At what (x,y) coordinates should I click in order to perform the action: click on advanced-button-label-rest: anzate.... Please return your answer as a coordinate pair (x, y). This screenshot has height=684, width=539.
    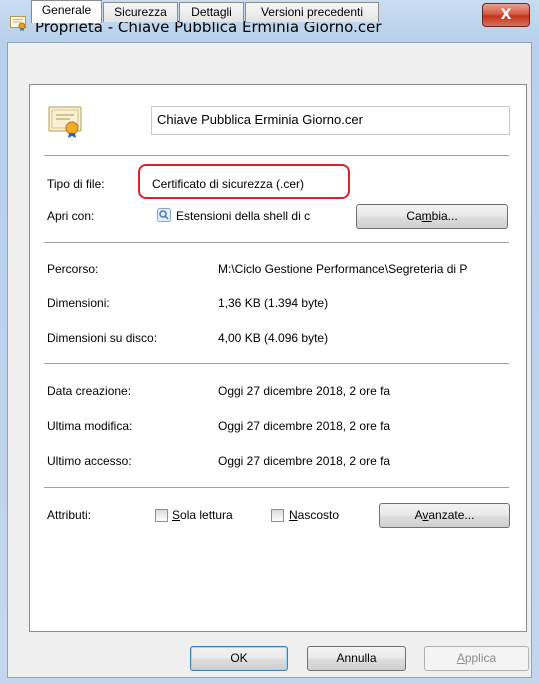
    Looking at the image, I should click on (451, 515).